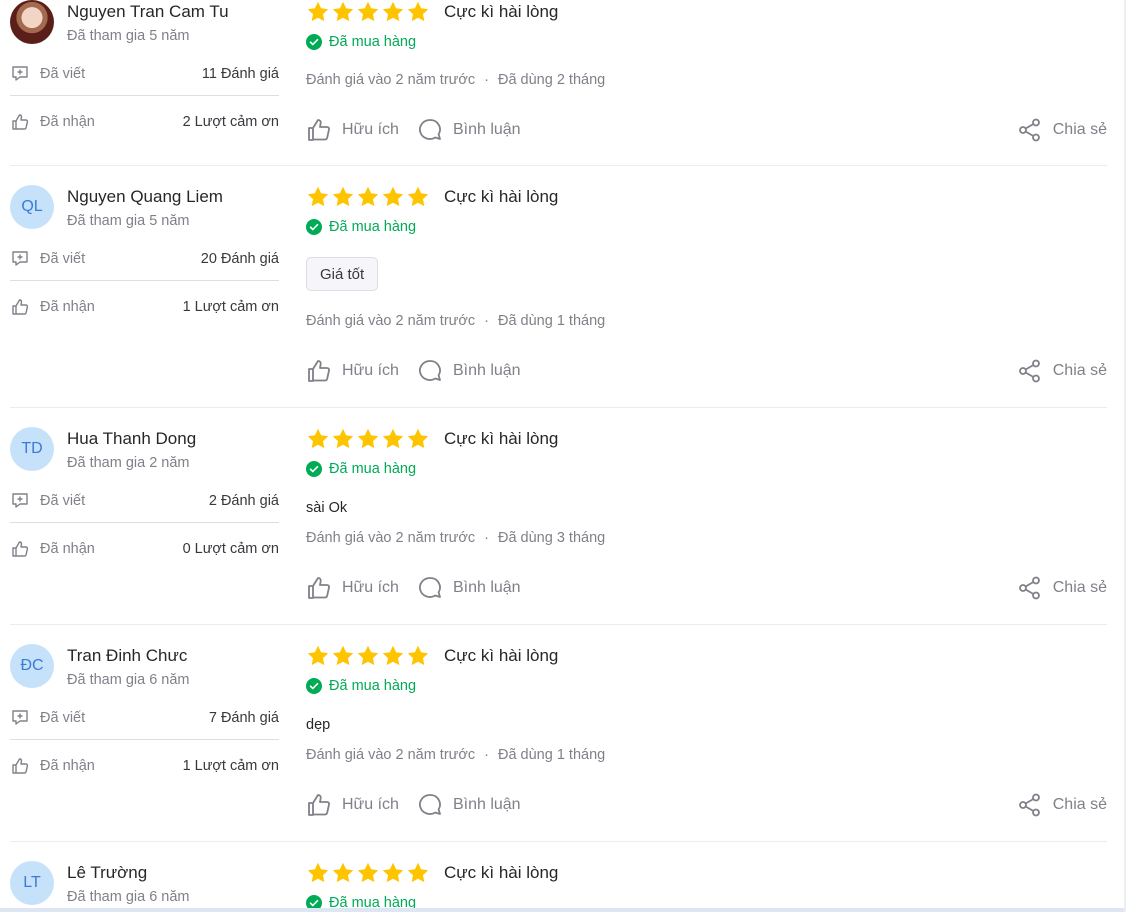 The image size is (1126, 912). I want to click on comment-bubble-icon, so click(430, 370).